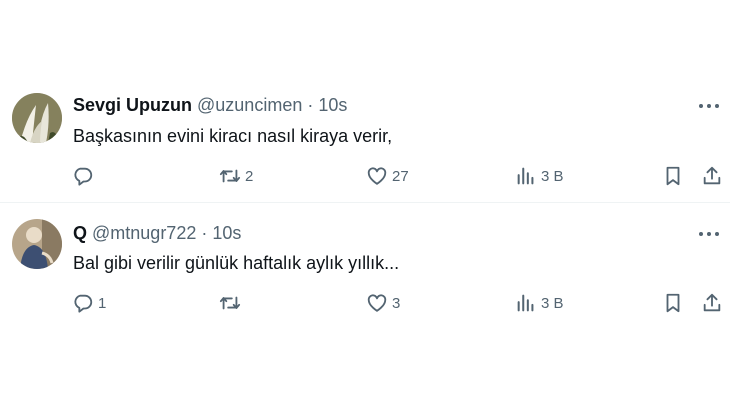 The width and height of the screenshot is (730, 420). I want to click on display-name: Sevgi Upuzun, so click(132, 105).